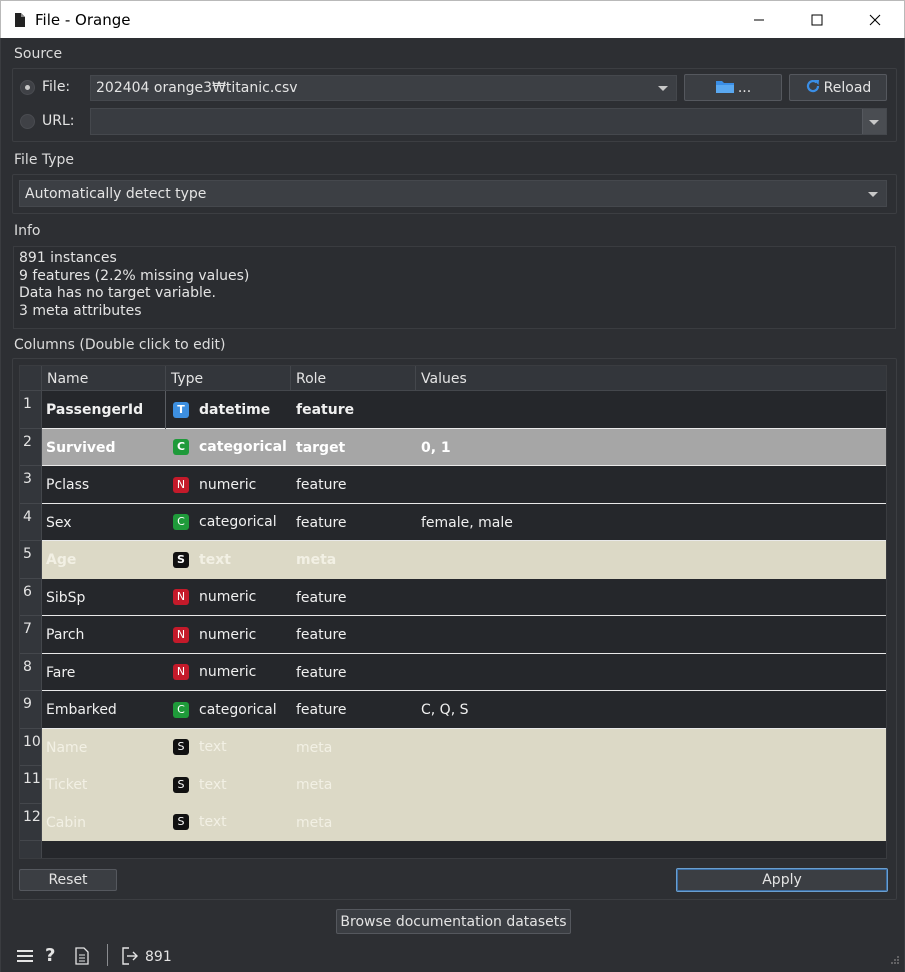 Image resolution: width=905 pixels, height=972 pixels. Describe the element at coordinates (31, 635) in the screenshot. I see `row-number: 7` at that location.